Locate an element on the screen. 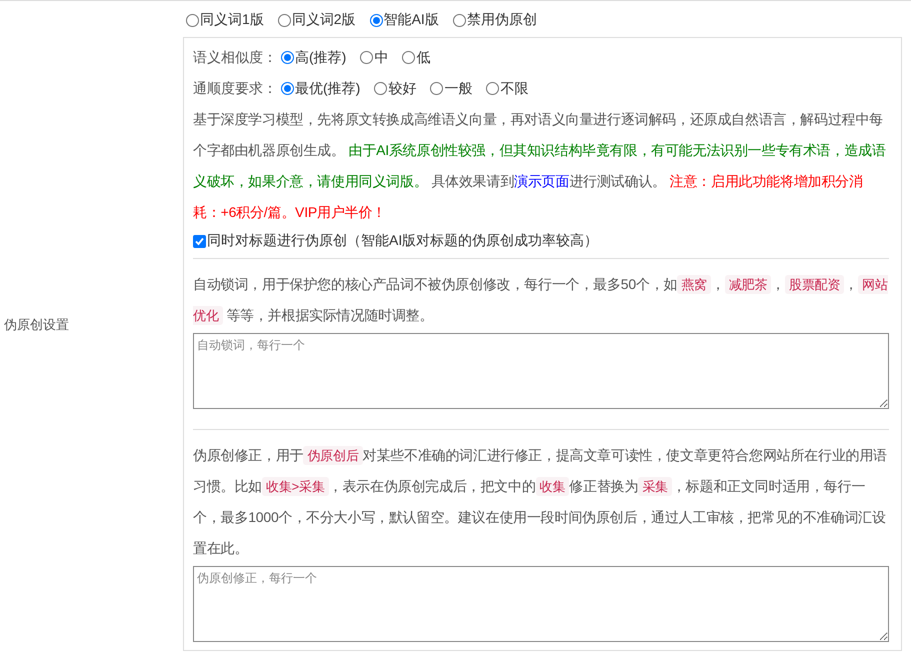 This screenshot has width=911, height=658. radio-label: 高(推荐) is located at coordinates (320, 57).